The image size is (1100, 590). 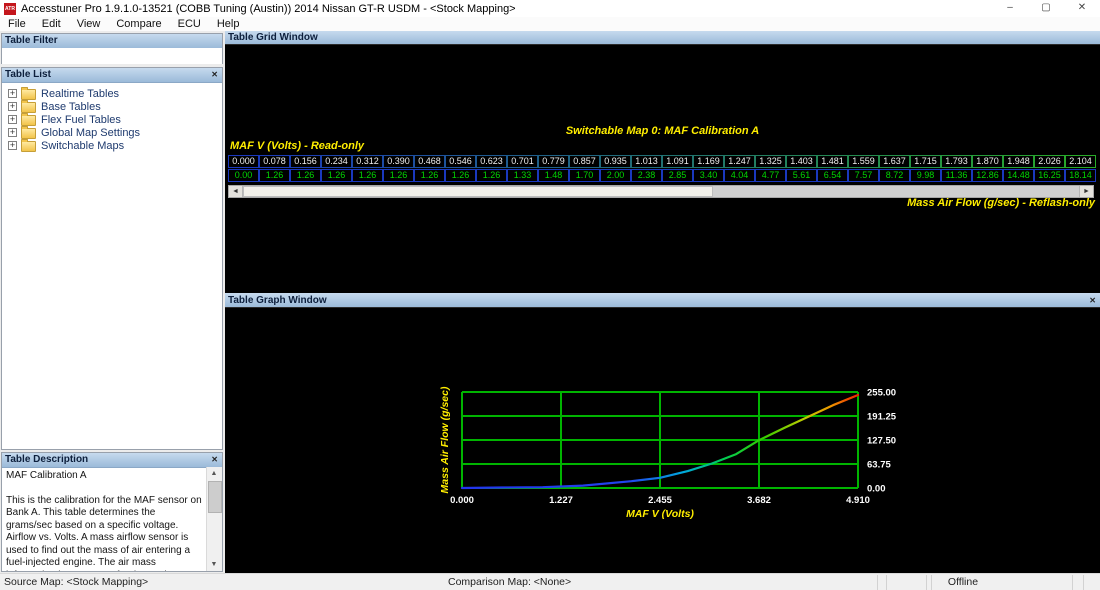 I want to click on grid-y-axis-label: Mass Air Flow (g/sec) - Reflash-only, so click(x=1001, y=203).